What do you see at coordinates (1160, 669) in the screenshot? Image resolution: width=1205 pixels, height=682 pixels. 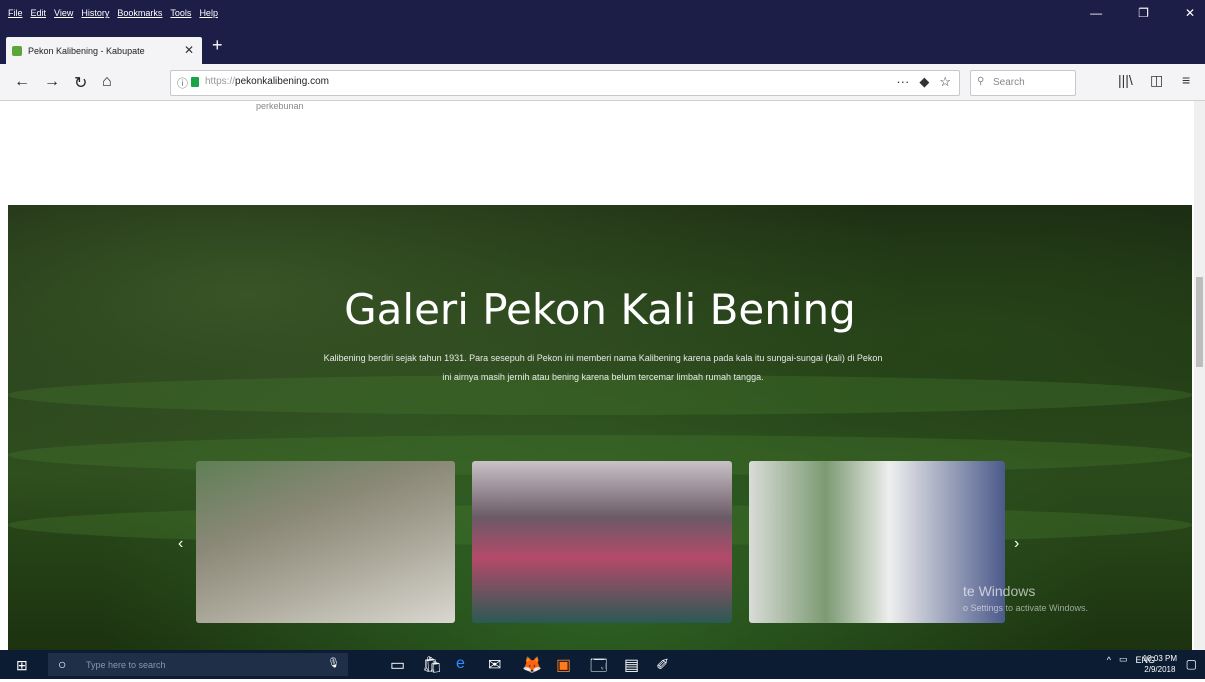 I see `clock-date: 2/9/2018` at bounding box center [1160, 669].